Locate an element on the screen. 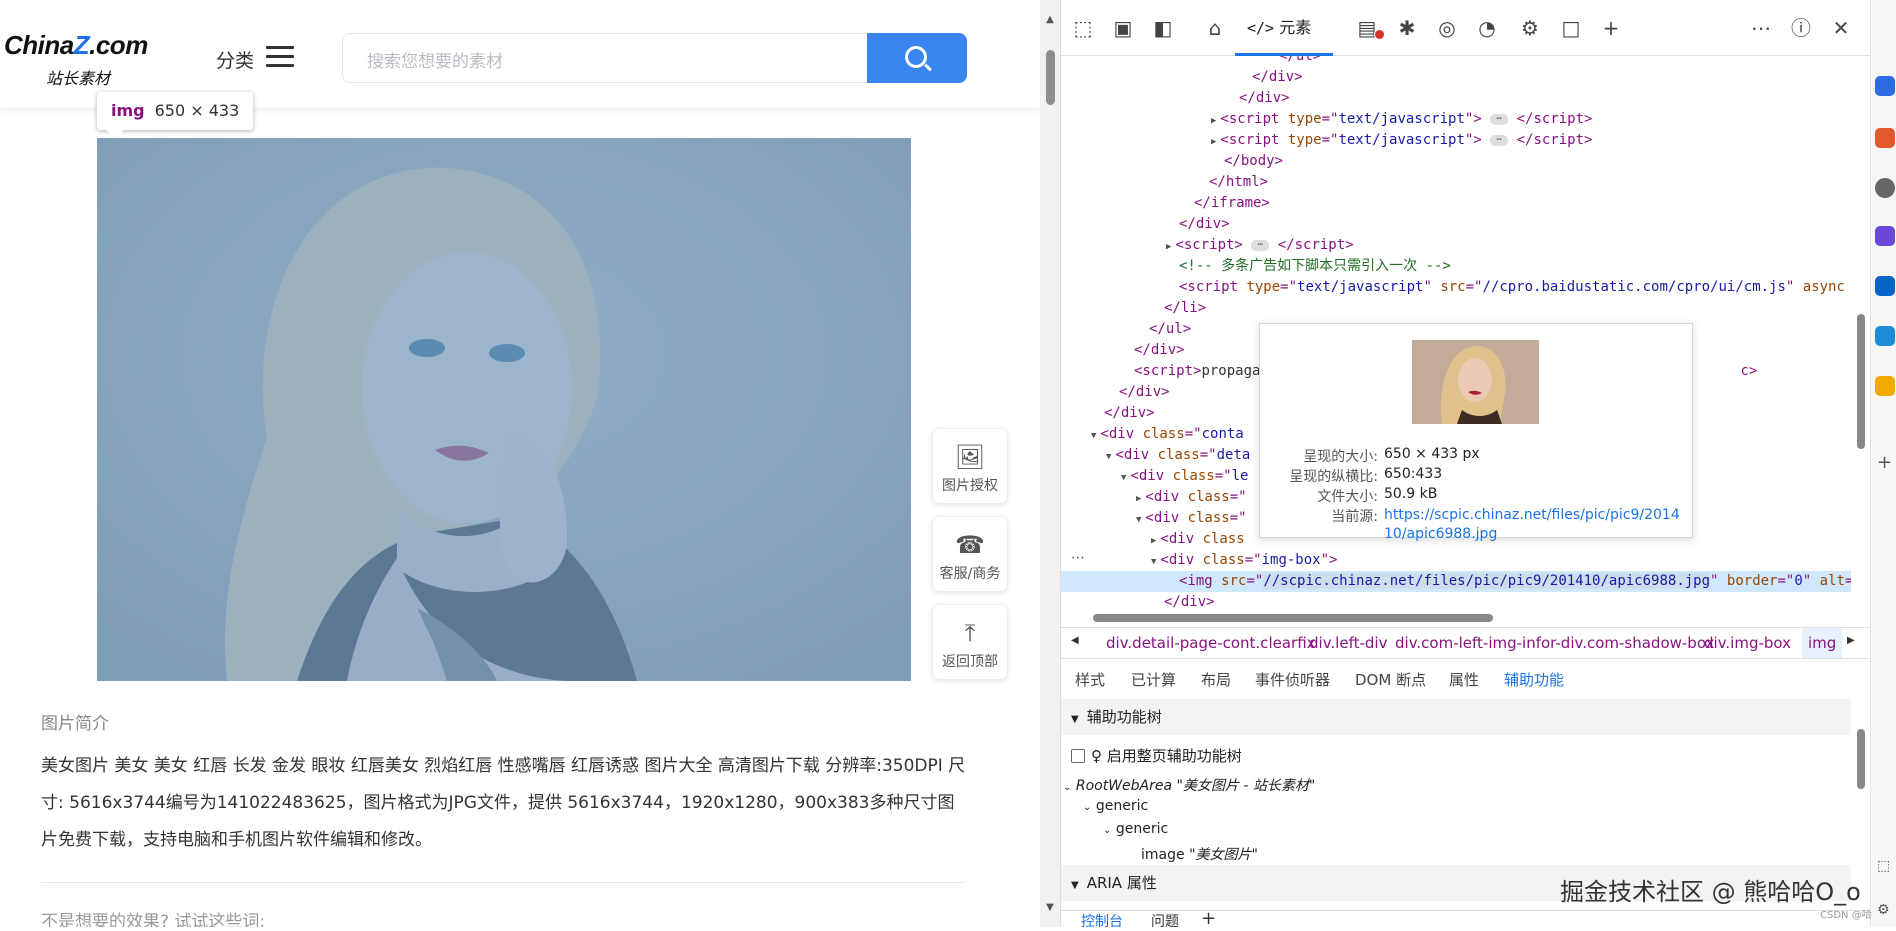 The height and width of the screenshot is (931, 1896). breadcrumb-left-icon: ◀ is located at coordinates (1075, 640).